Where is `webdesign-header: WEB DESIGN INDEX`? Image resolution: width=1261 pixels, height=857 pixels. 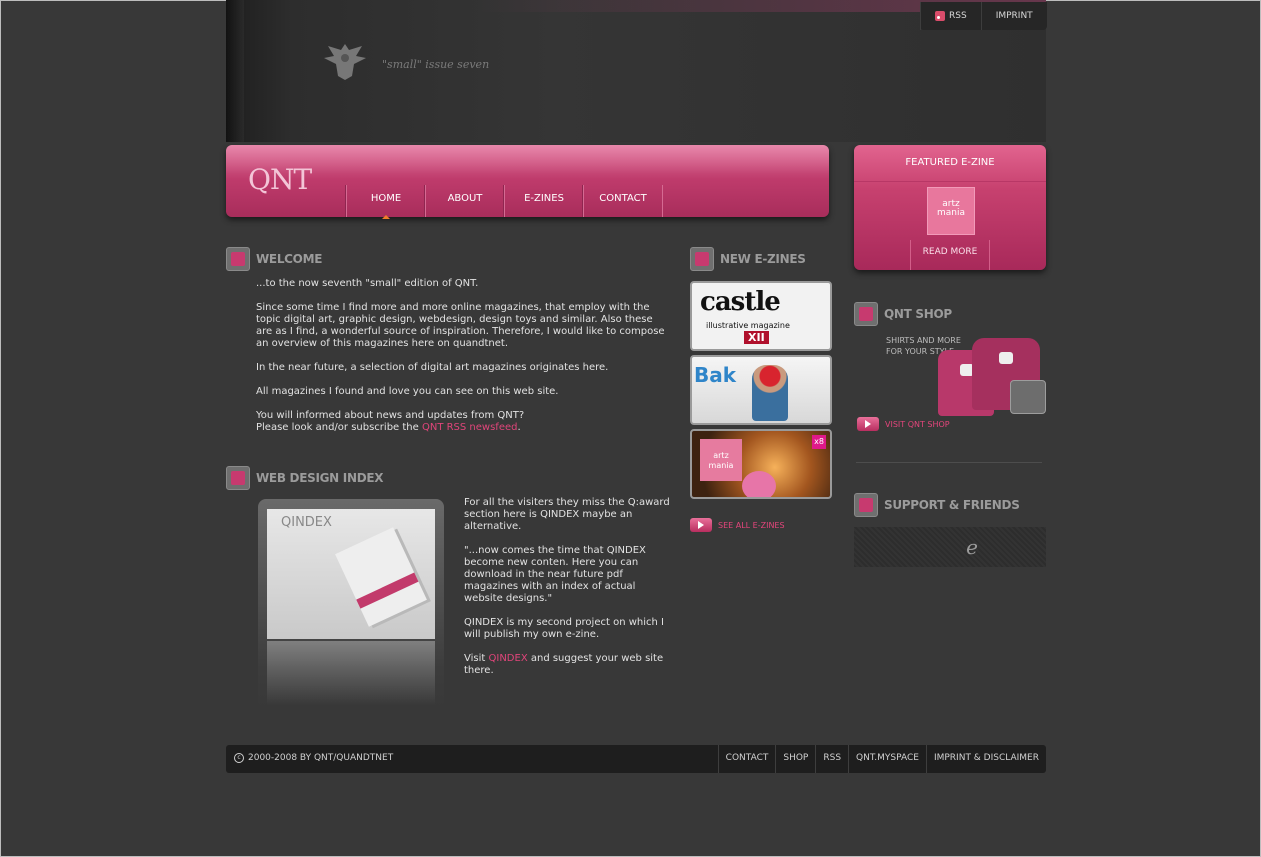 webdesign-header: WEB DESIGN INDEX is located at coordinates (305, 478).